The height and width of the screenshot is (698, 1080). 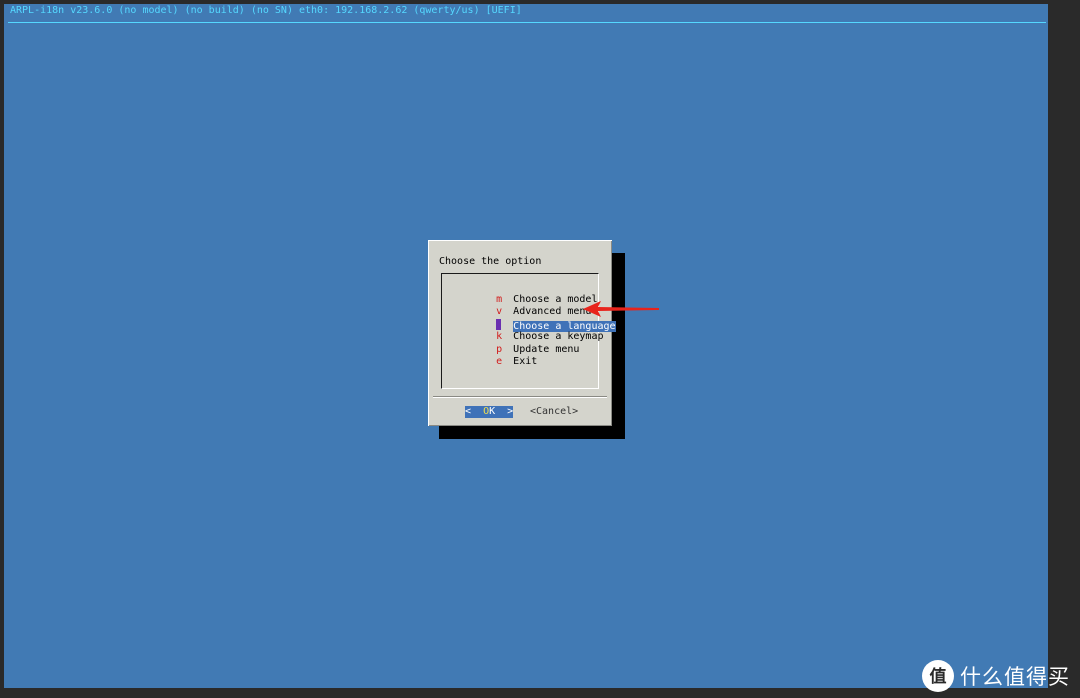 I want to click on watermark-logo-glyph: 值, so click(x=938, y=676).